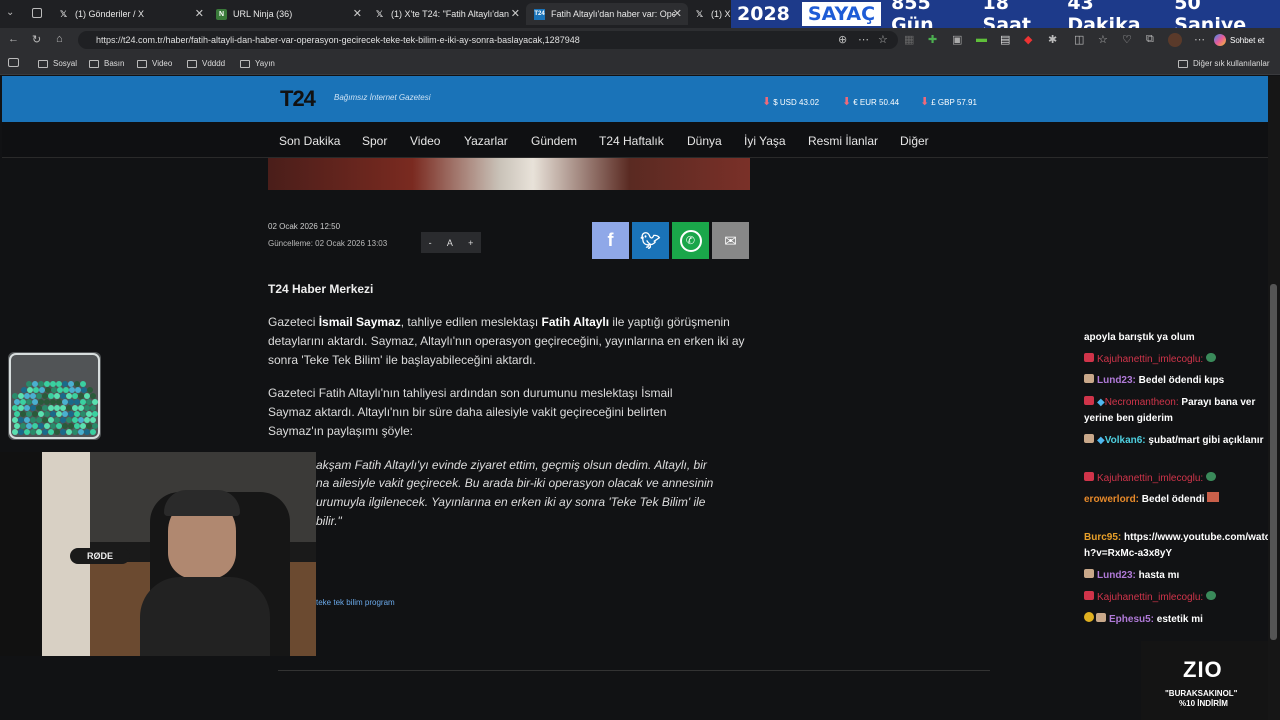 The height and width of the screenshot is (720, 1280). What do you see at coordinates (1005, 39) in the screenshot?
I see `extension-icon: ▤` at bounding box center [1005, 39].